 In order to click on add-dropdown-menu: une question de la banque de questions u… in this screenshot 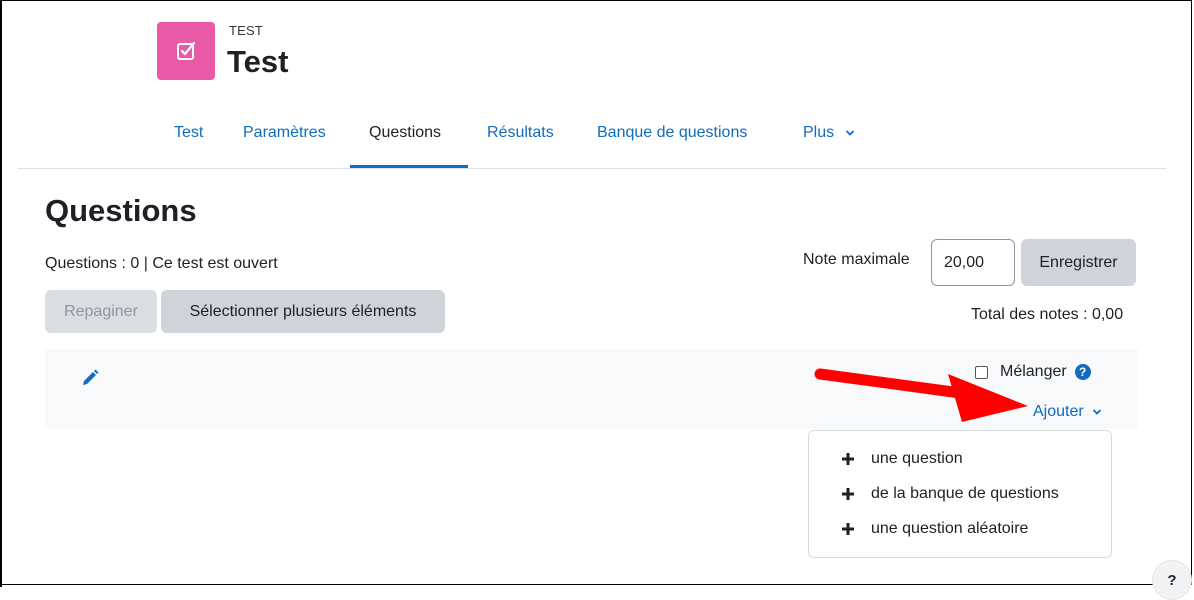, I will do `click(960, 494)`.